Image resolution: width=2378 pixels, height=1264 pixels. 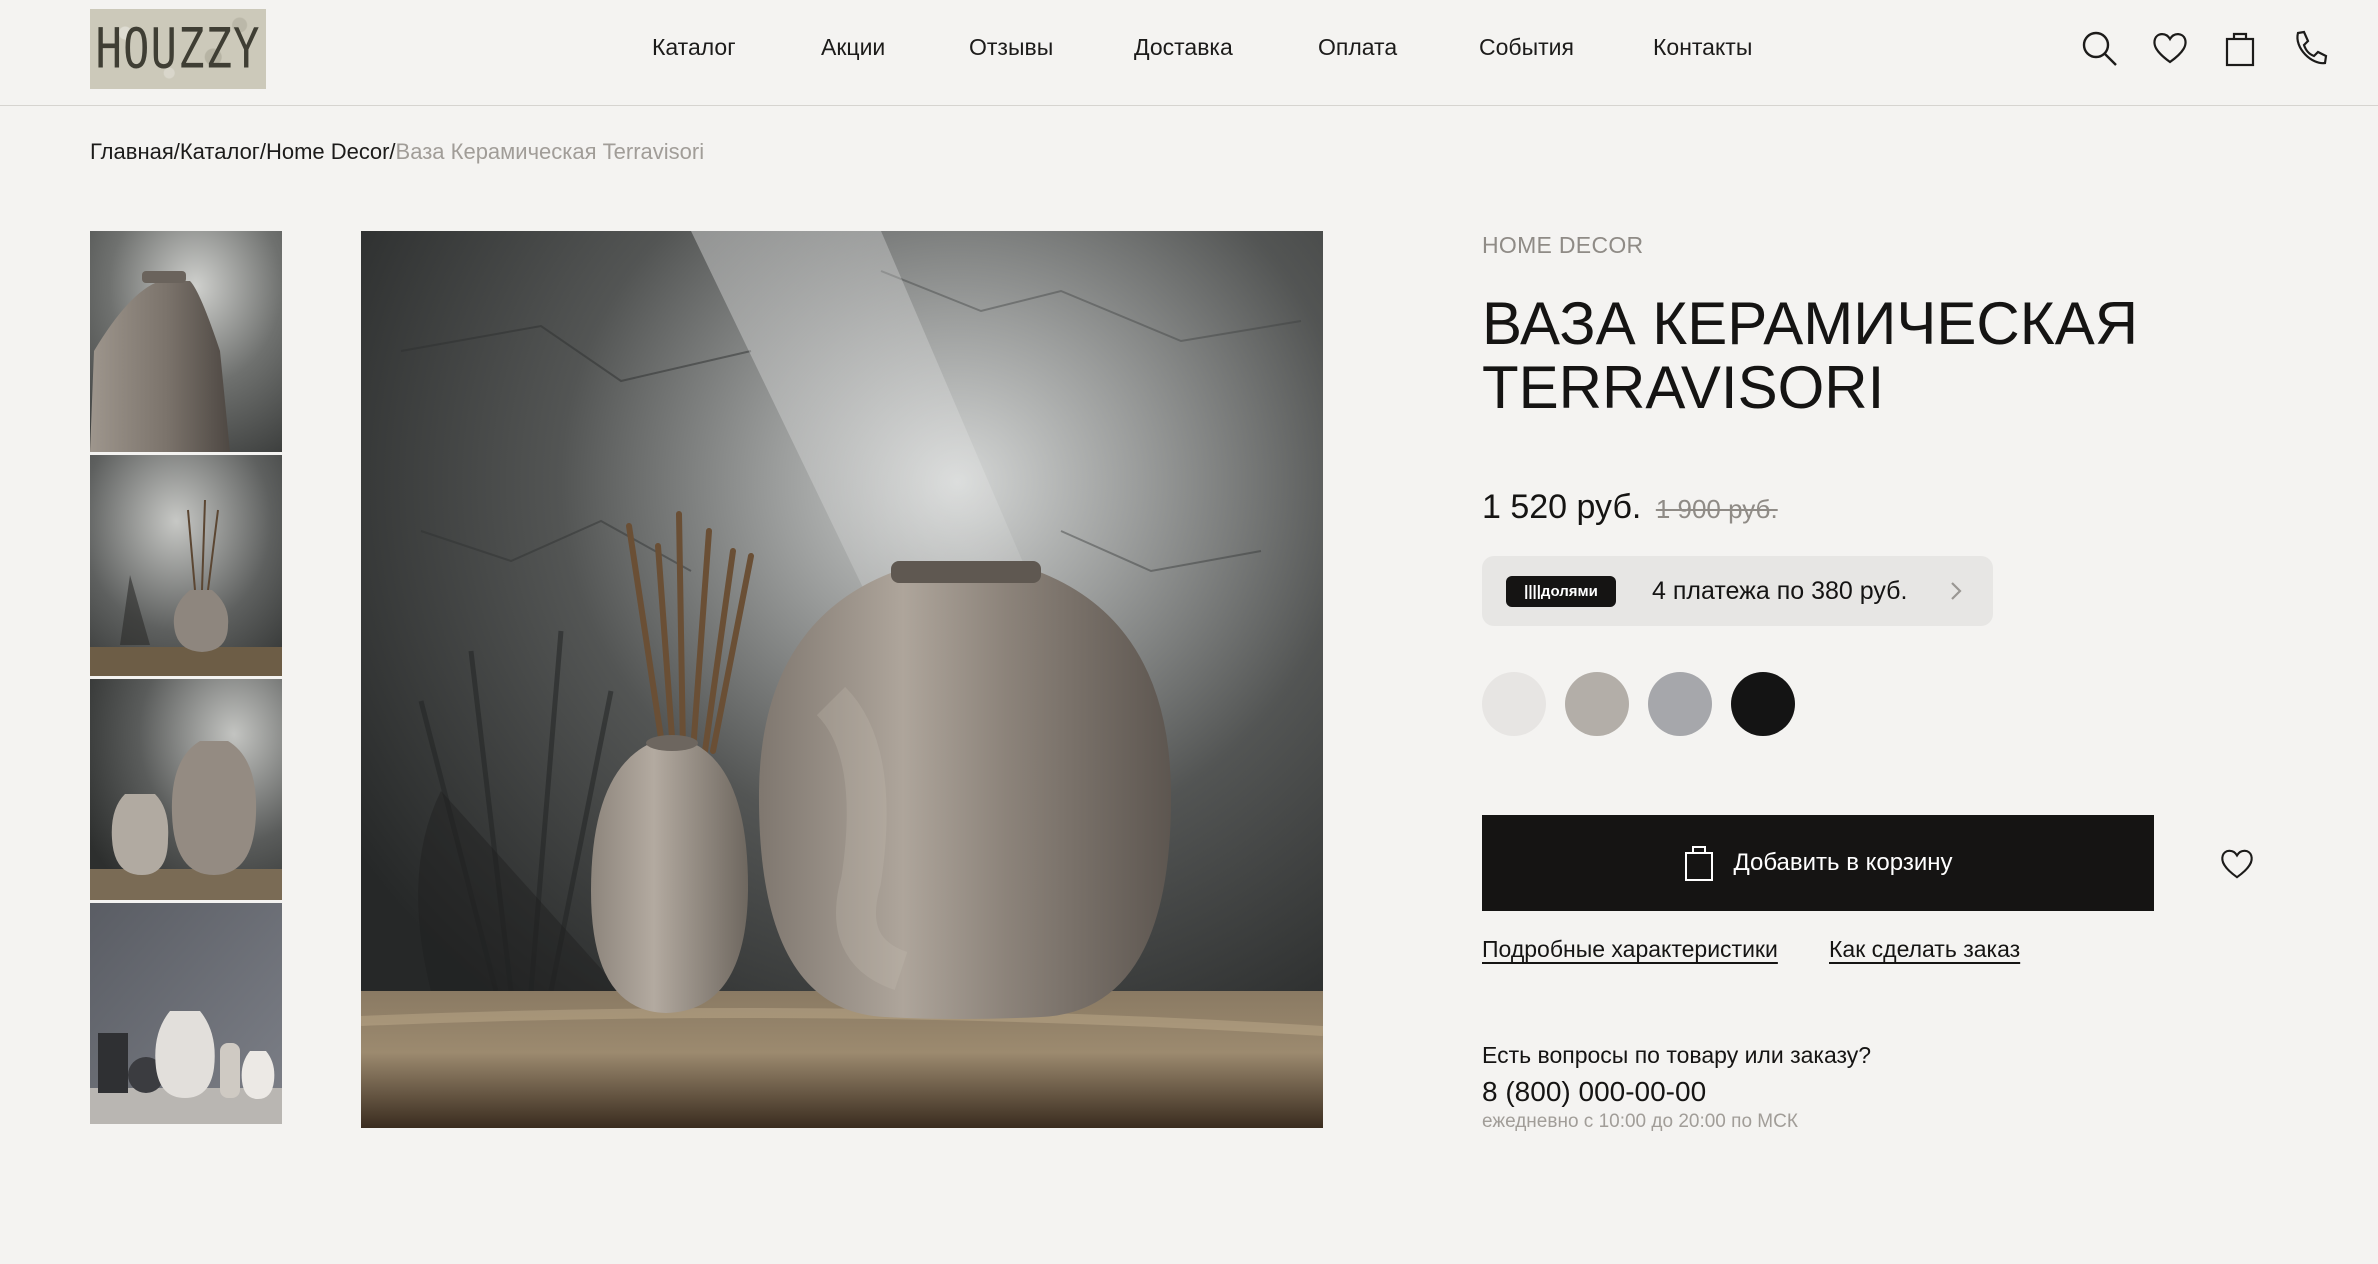 I want to click on breadcrumb-home-decor: Home Decor/, so click(x=331, y=151).